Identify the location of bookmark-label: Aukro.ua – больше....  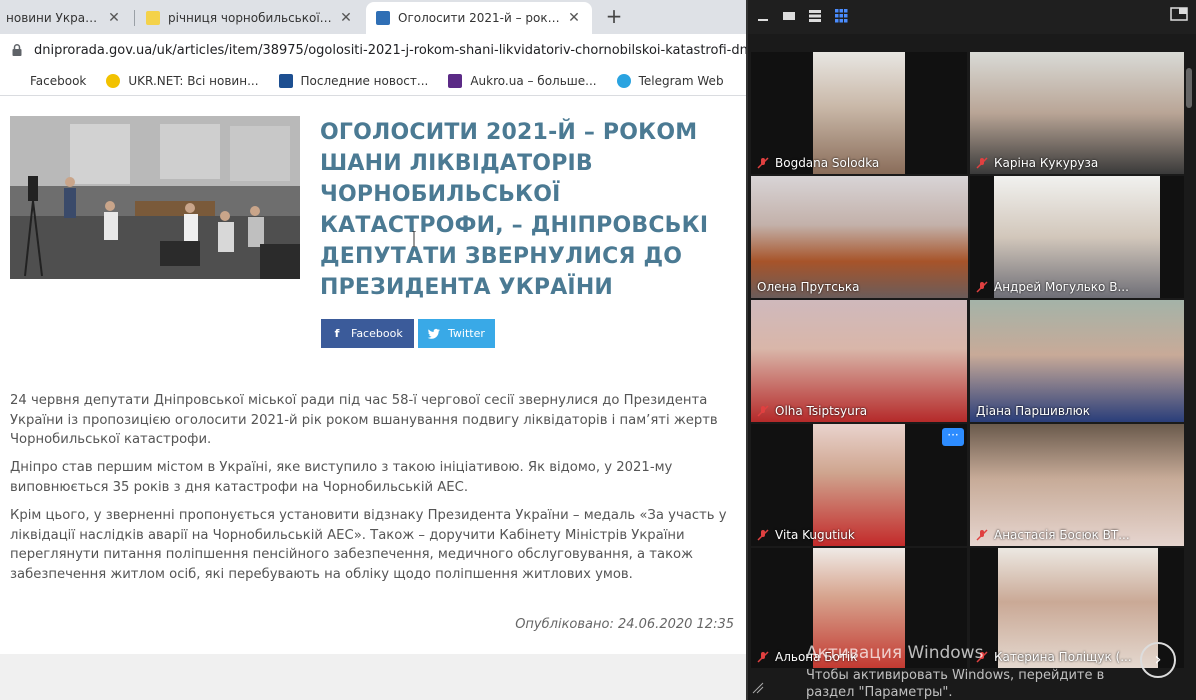
(533, 80).